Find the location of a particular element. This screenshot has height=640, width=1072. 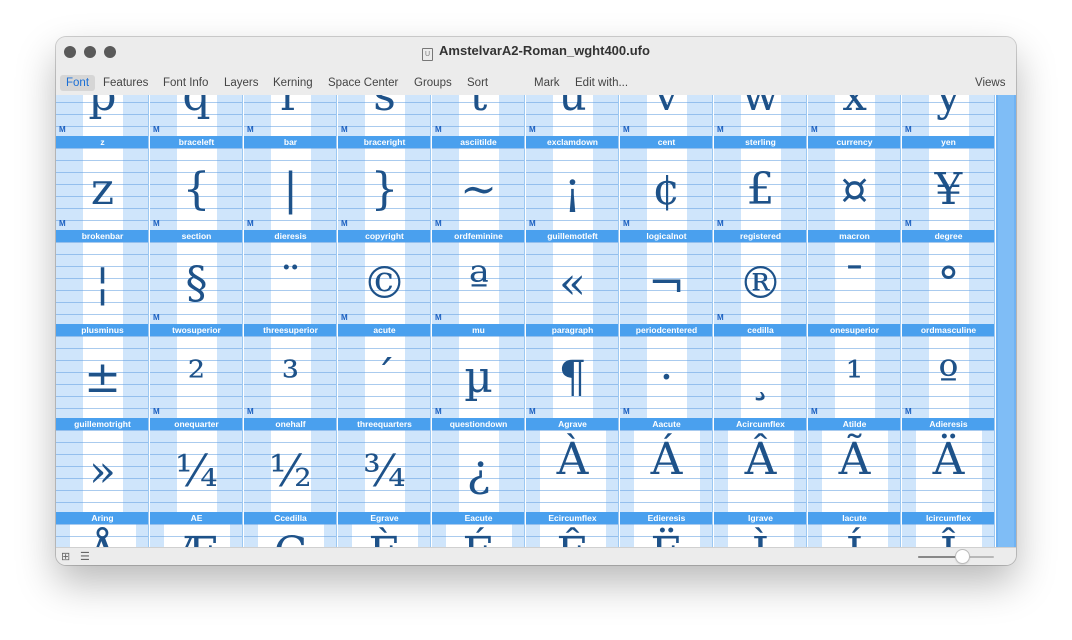

glyph-name-label: Eacute is located at coordinates (478, 518).